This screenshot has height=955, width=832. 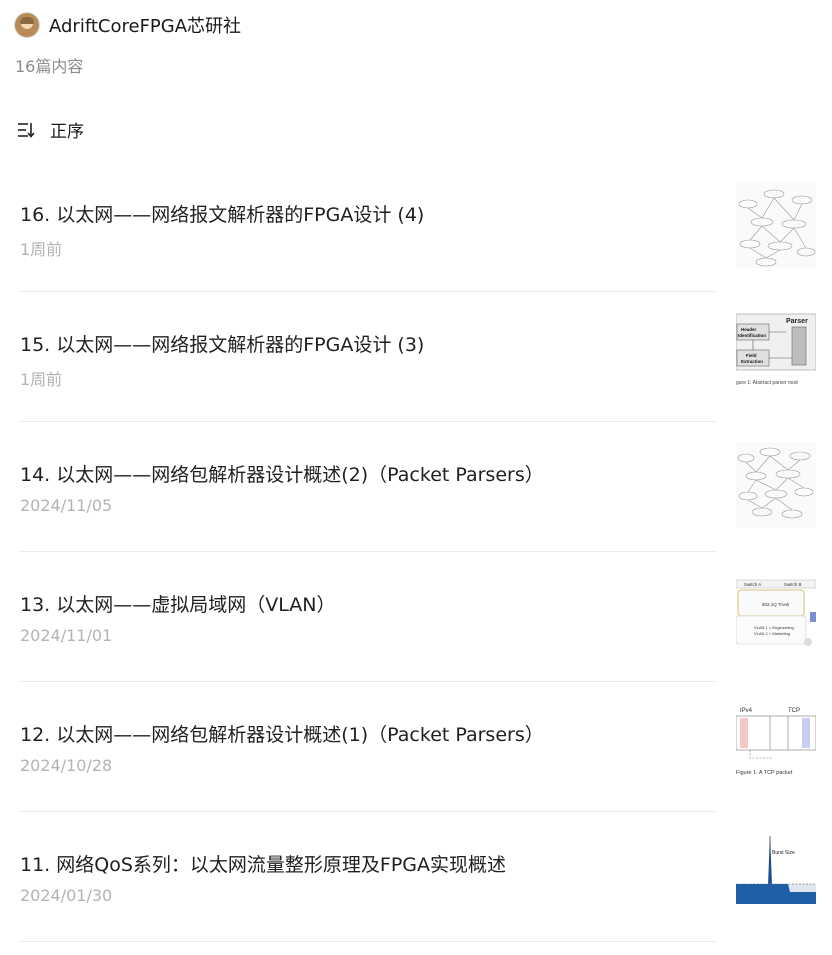 I want to click on author-avatar, so click(x=27, y=25).